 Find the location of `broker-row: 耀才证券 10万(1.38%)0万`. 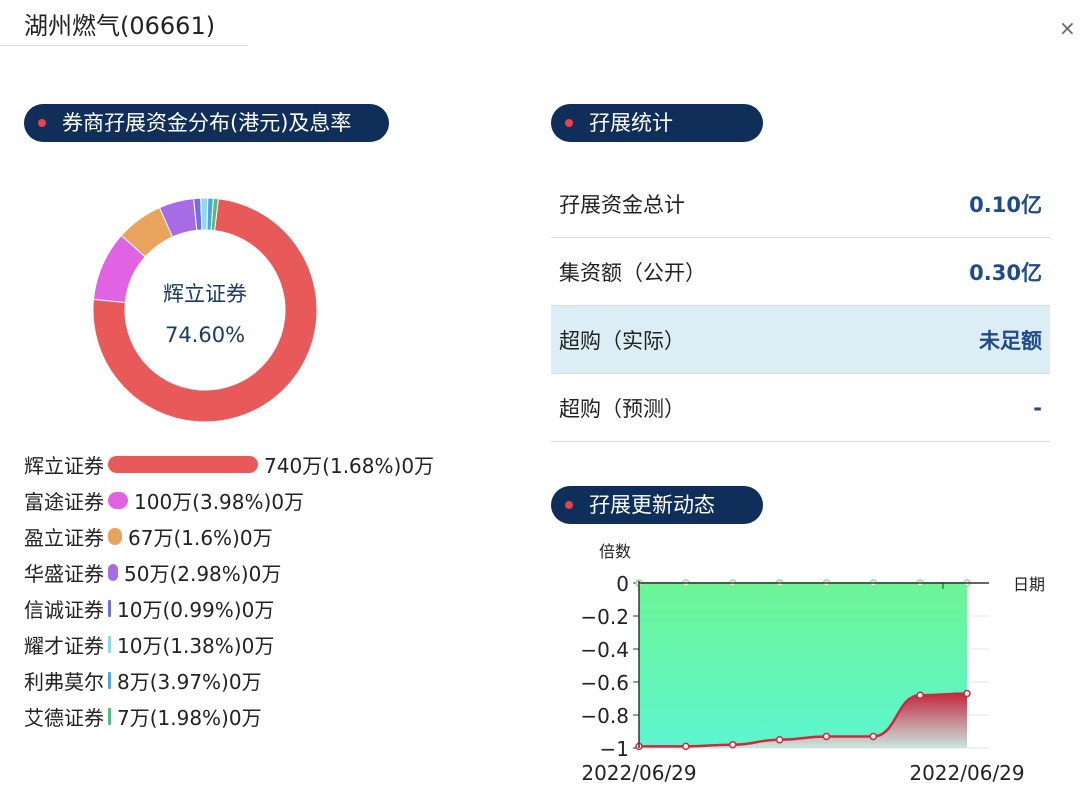

broker-row: 耀才证券 10万(1.38%)0万 is located at coordinates (229, 644).